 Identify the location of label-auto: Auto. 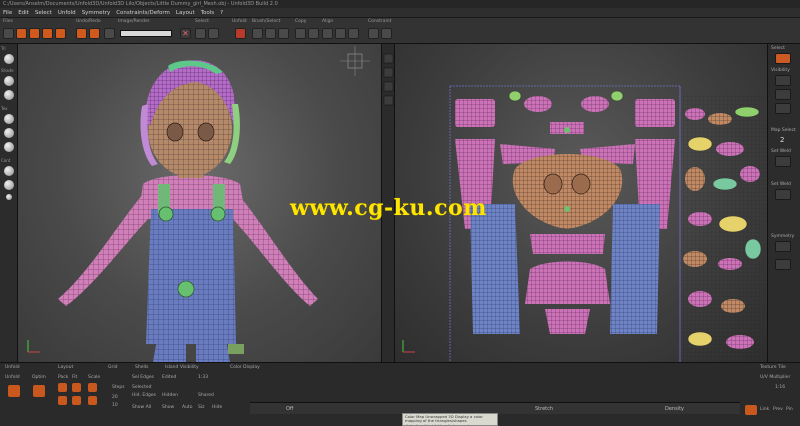
(187, 407).